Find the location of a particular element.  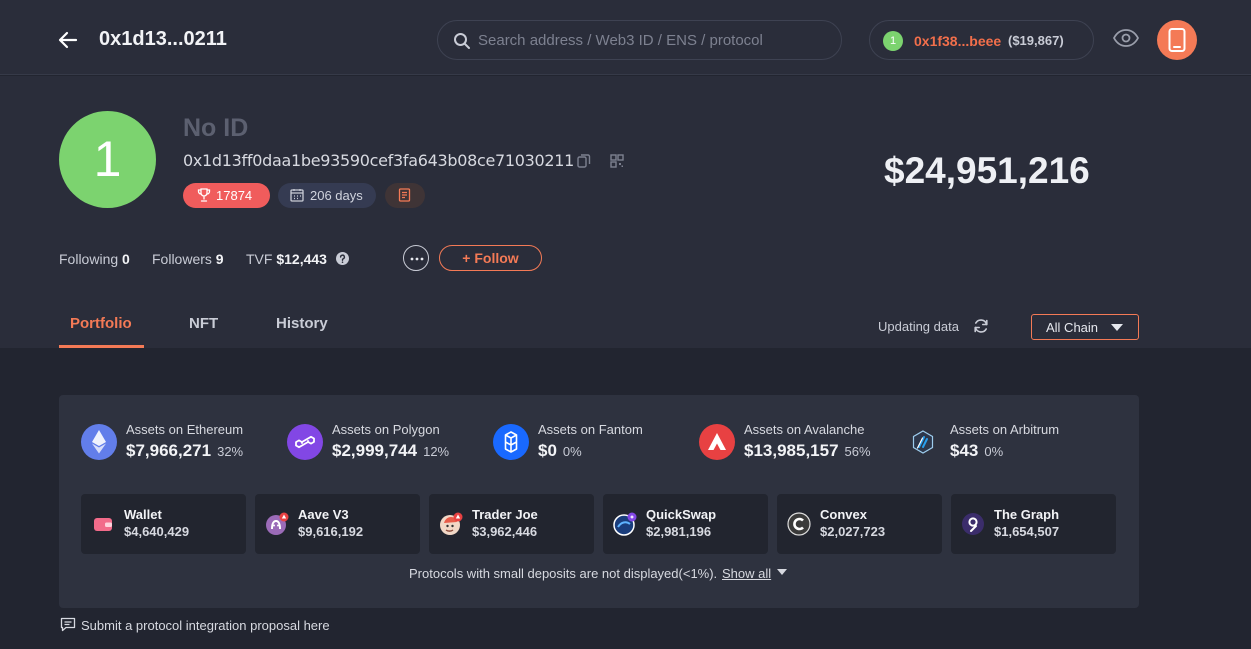

age-badge: 206 days is located at coordinates (327, 195).